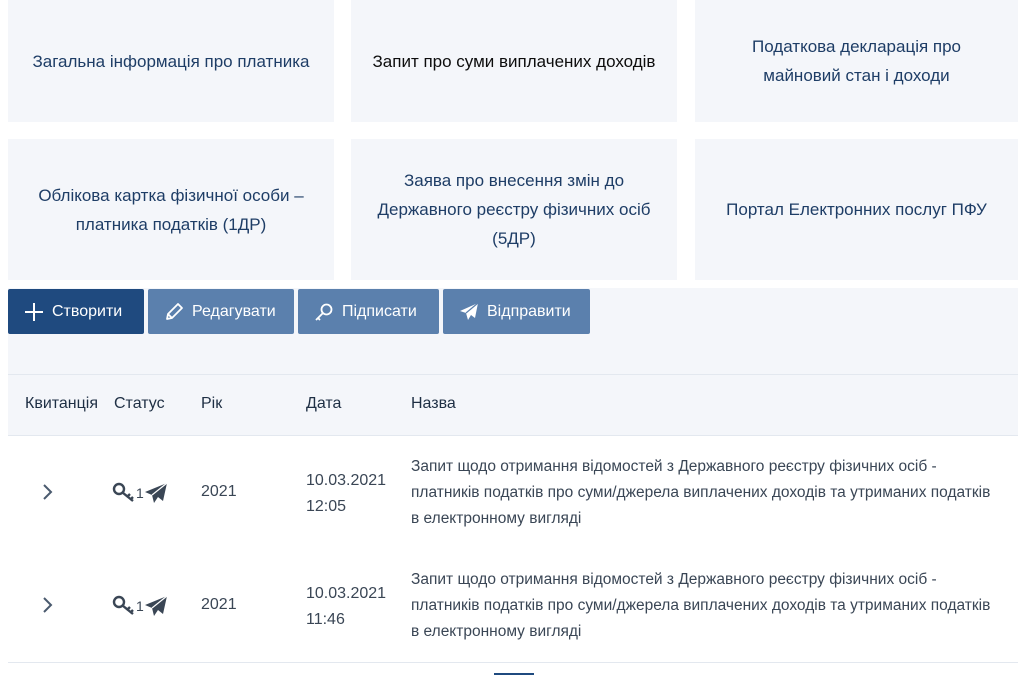  Describe the element at coordinates (139, 404) in the screenshot. I see `column-status: Статус` at that location.